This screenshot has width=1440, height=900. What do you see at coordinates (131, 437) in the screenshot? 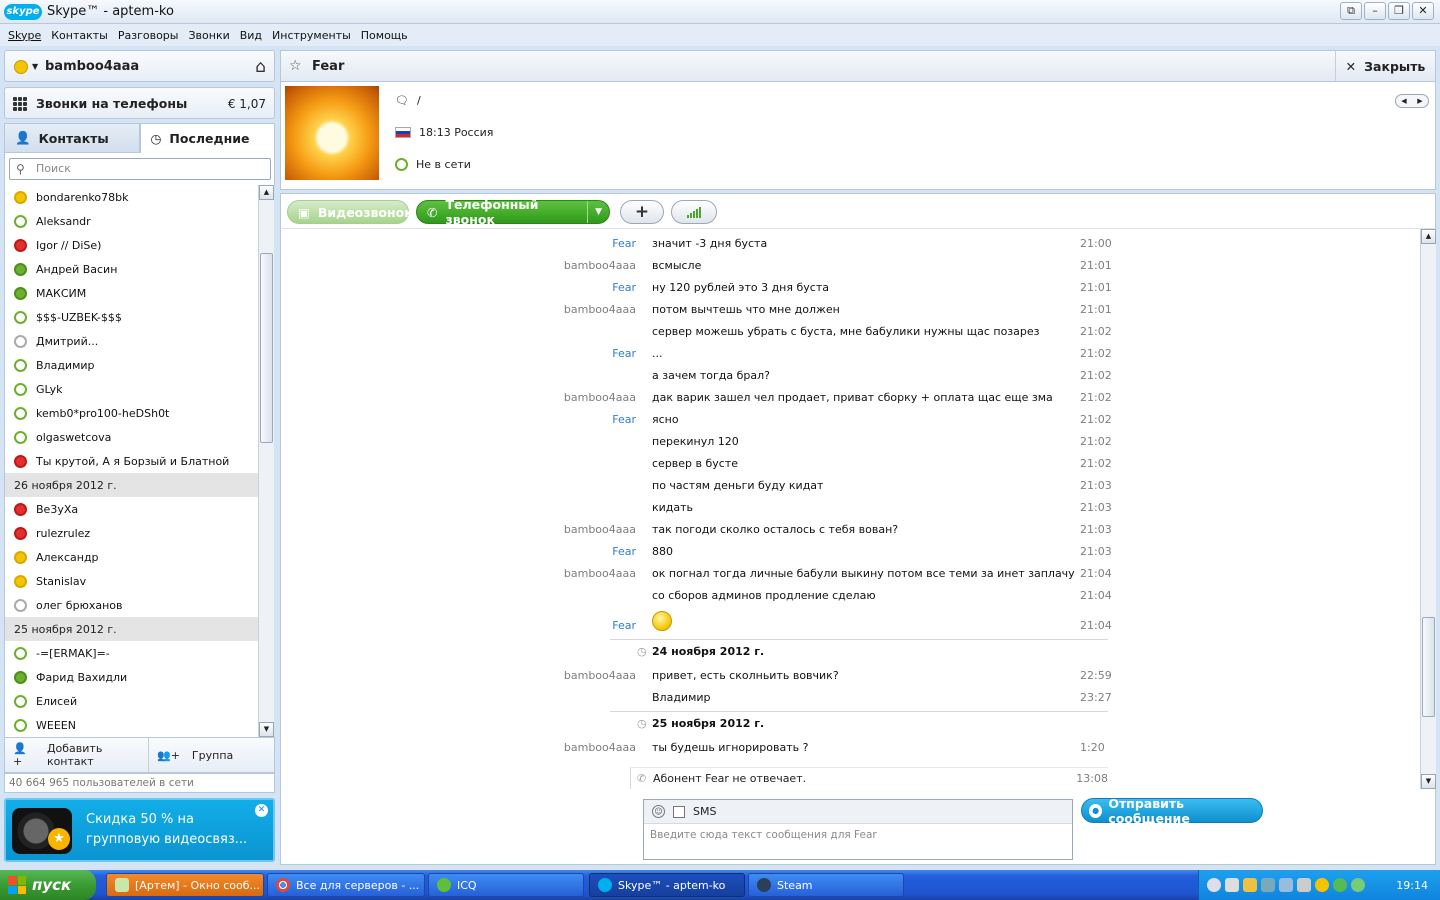
I see `contact-item: olgaswetcova` at bounding box center [131, 437].